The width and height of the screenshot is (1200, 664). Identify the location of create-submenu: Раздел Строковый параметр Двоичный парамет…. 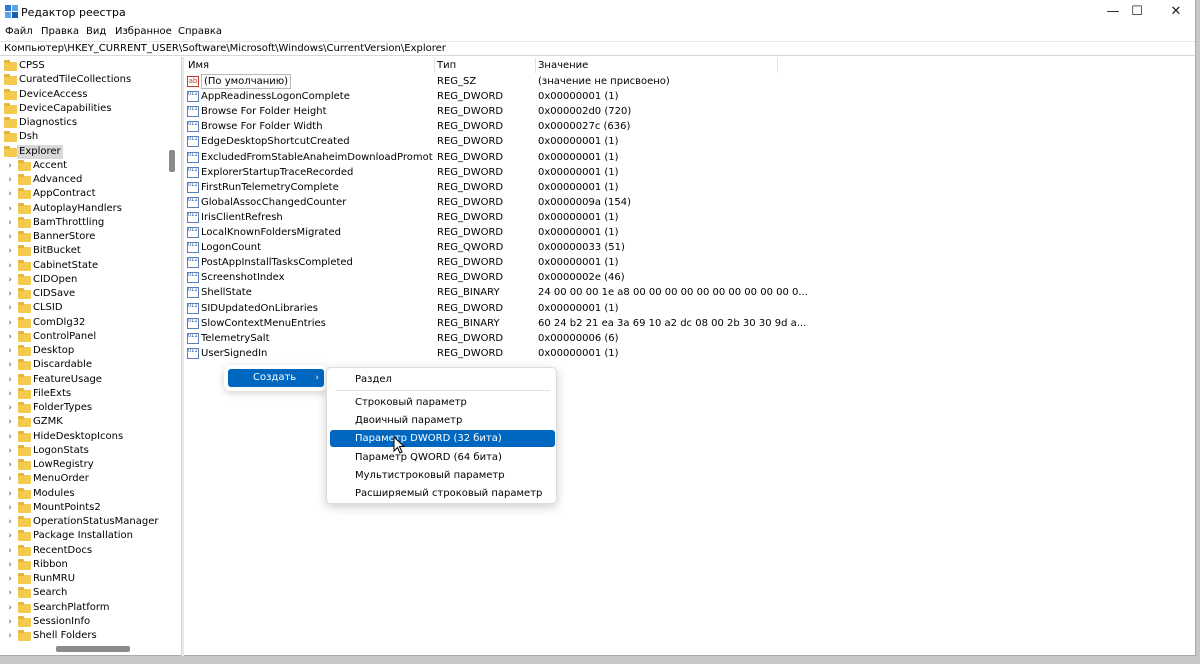
(441, 435).